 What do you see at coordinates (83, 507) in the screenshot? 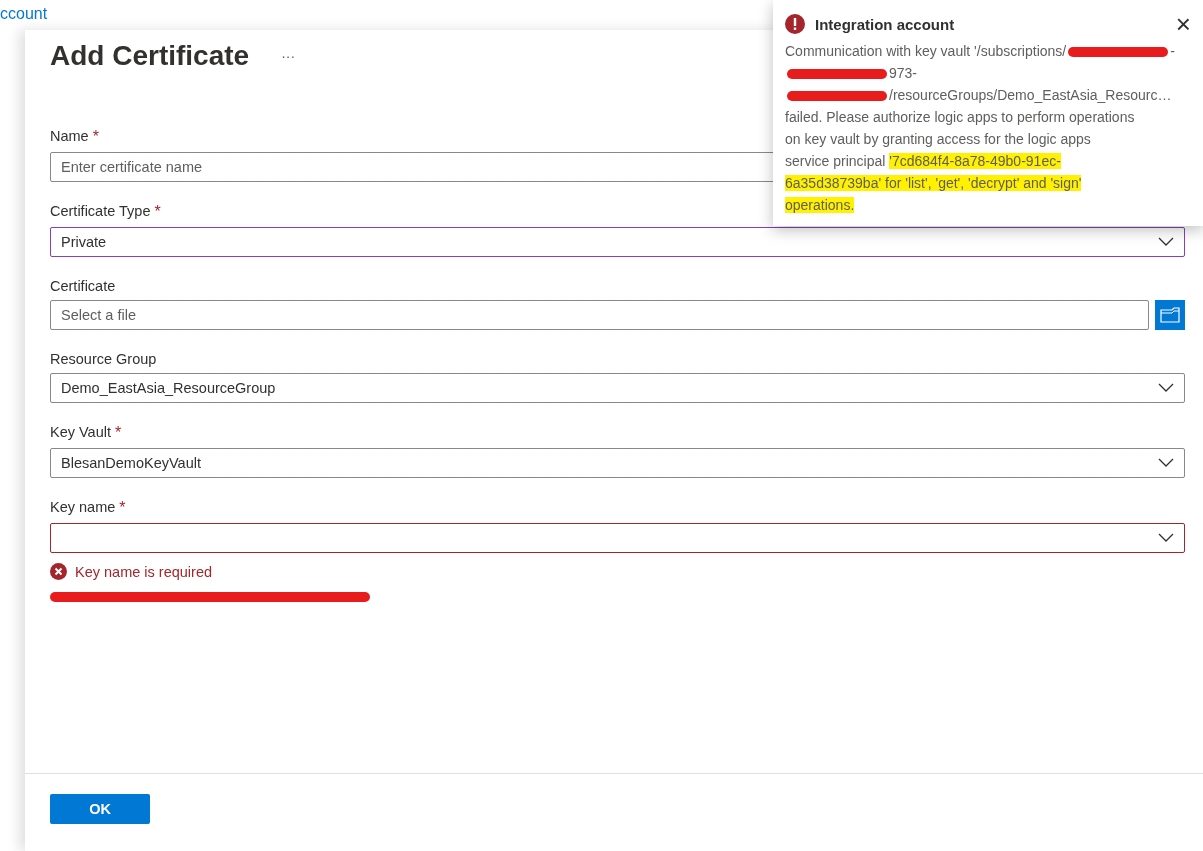
I see `field-label: Key name` at bounding box center [83, 507].